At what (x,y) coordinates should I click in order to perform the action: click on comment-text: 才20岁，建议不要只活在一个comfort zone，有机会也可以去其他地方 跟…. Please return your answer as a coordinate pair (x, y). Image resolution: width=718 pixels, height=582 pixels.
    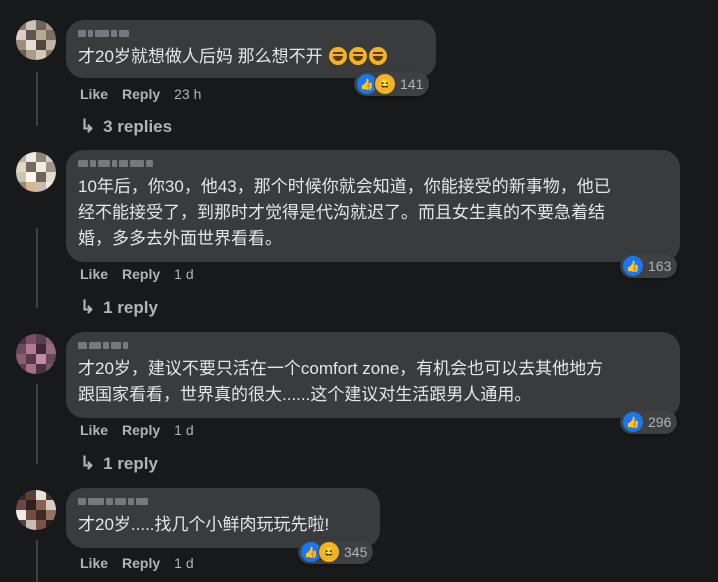
    Looking at the image, I should click on (341, 381).